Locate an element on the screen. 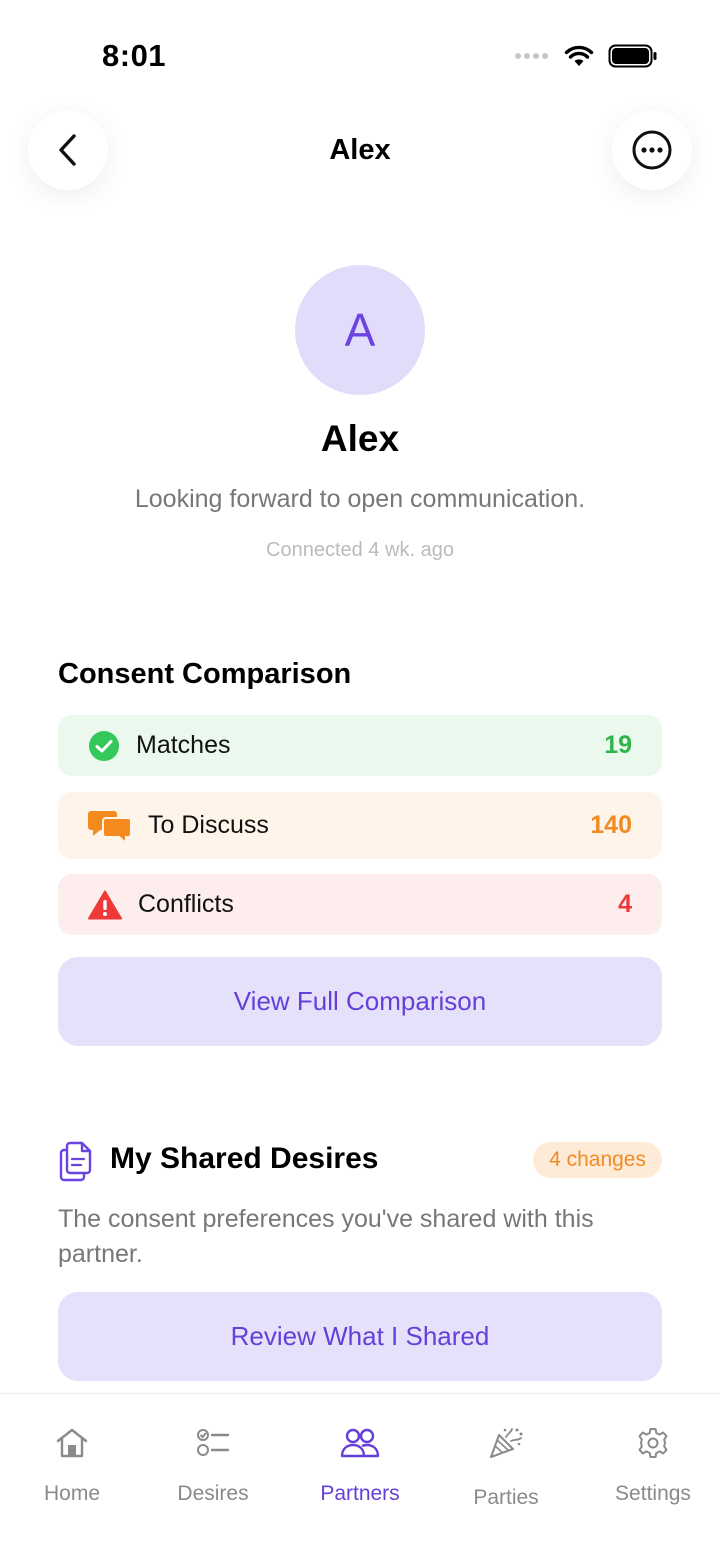  changes-badge: 4 changes is located at coordinates (597, 1160).